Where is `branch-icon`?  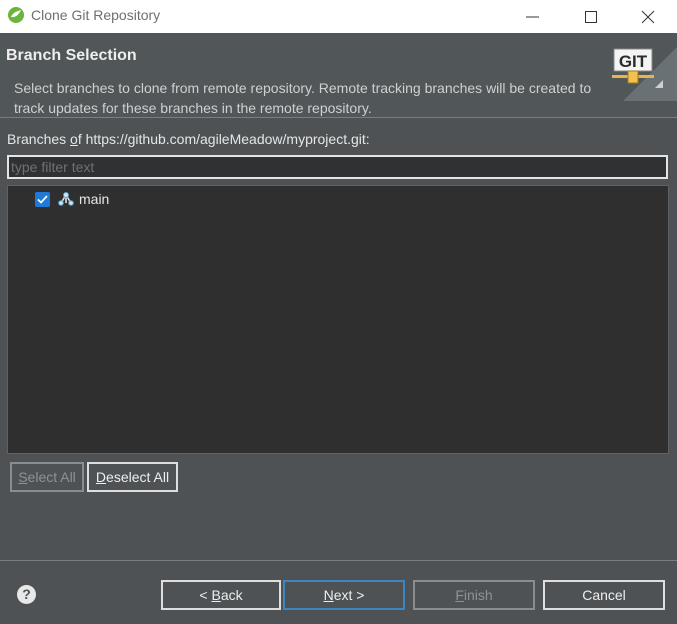
branch-icon is located at coordinates (66, 199).